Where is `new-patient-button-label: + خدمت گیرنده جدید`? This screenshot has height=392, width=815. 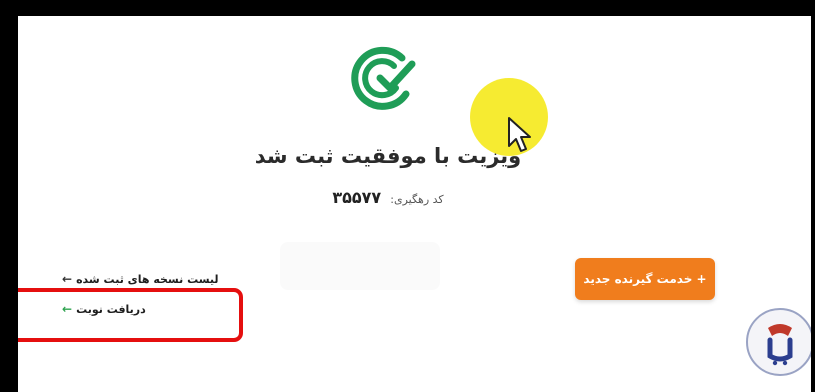
new-patient-button-label: + خدمت گیرنده جدید is located at coordinates (645, 279).